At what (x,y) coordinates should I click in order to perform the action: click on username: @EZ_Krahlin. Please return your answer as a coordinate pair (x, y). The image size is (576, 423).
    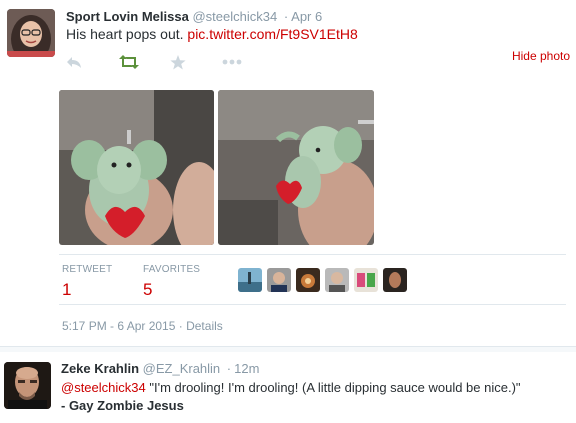
    Looking at the image, I should click on (182, 368).